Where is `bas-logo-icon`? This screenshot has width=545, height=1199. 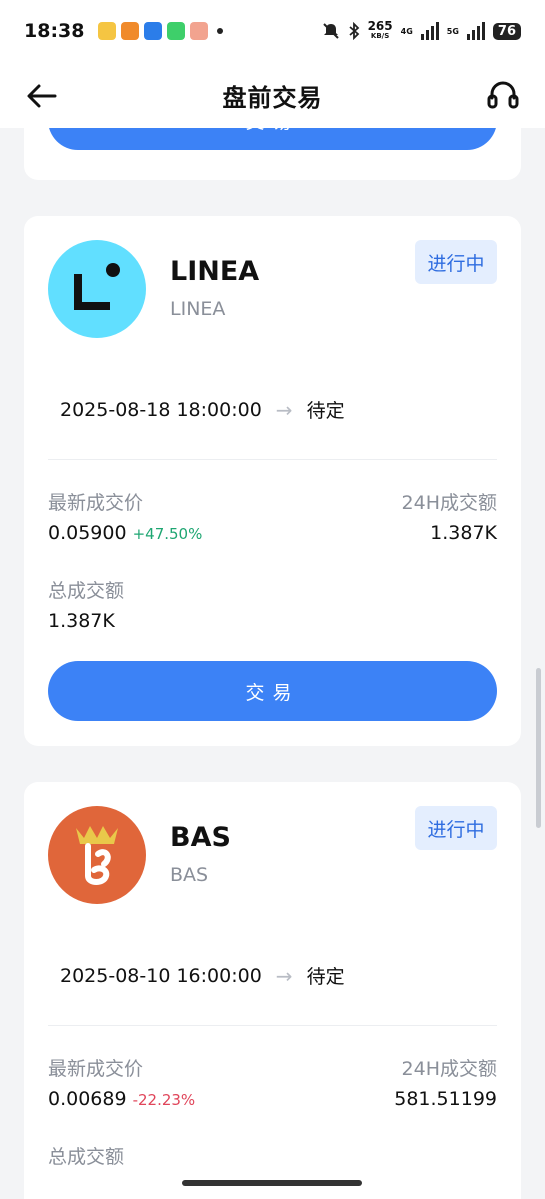
bas-logo-icon is located at coordinates (97, 855).